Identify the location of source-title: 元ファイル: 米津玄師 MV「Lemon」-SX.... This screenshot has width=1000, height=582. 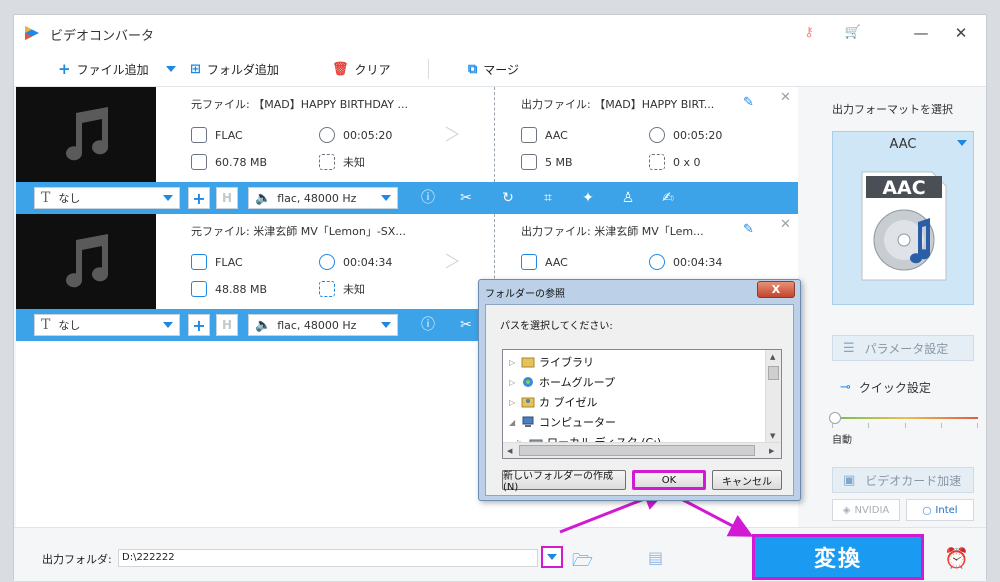
(298, 231).